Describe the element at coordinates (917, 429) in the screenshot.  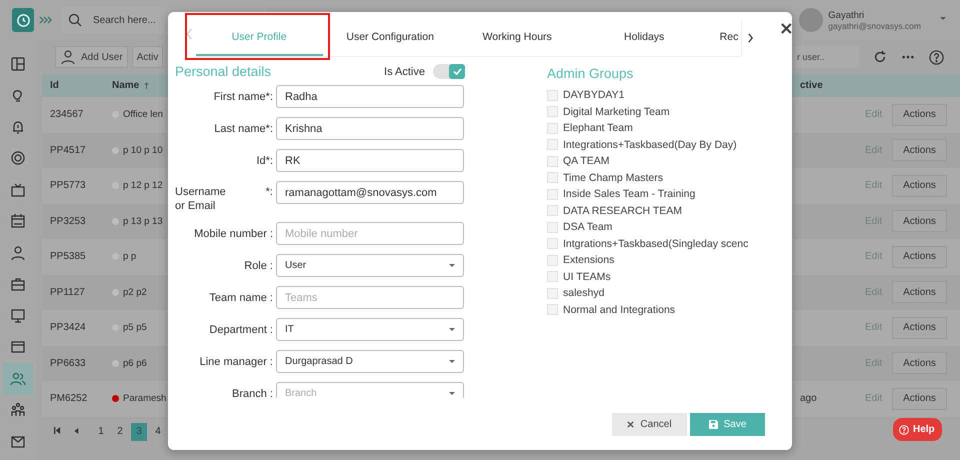
I see `help-button: Help` at that location.